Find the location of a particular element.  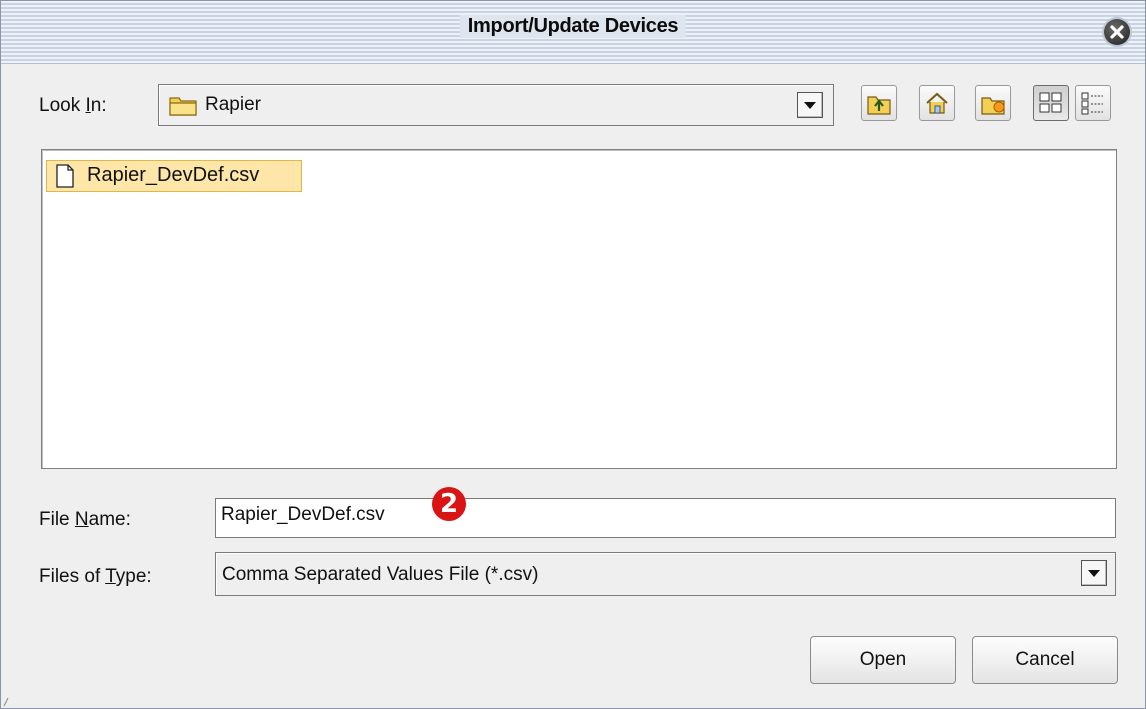

look-in-value: Rapier is located at coordinates (233, 104).